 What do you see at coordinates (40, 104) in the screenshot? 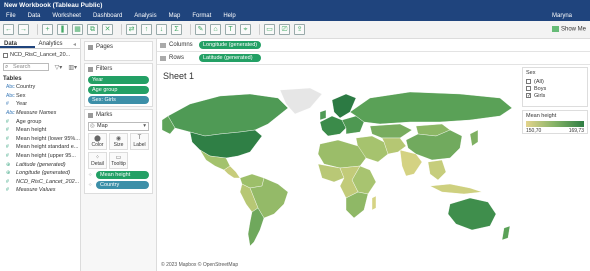
I see `field-item: # Year` at bounding box center [40, 104].